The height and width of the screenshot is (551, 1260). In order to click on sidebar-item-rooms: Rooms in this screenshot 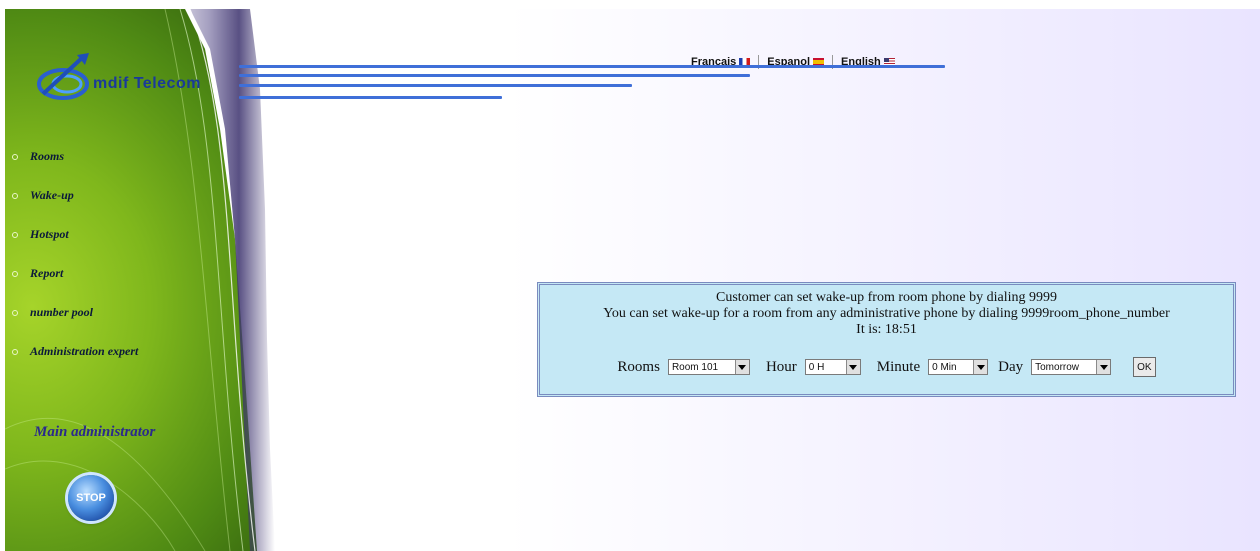, I will do `click(73, 156)`.